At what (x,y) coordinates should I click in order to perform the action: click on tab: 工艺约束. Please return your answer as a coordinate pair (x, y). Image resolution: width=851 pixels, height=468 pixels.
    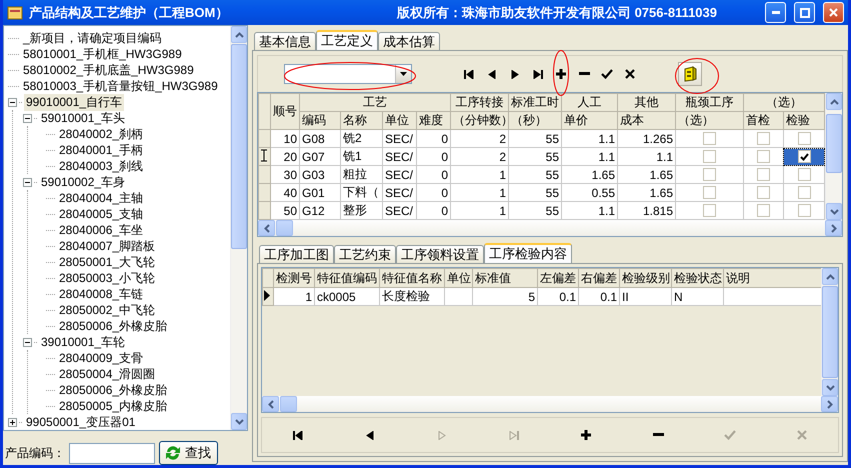
    Looking at the image, I should click on (365, 254).